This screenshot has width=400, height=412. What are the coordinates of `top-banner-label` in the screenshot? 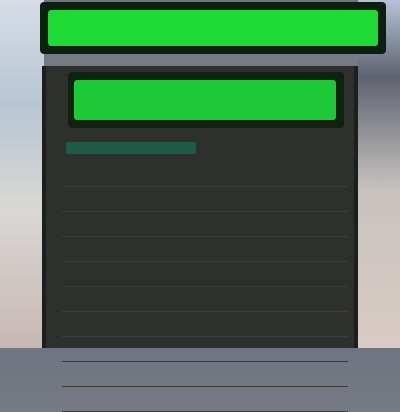 It's located at (213, 28).